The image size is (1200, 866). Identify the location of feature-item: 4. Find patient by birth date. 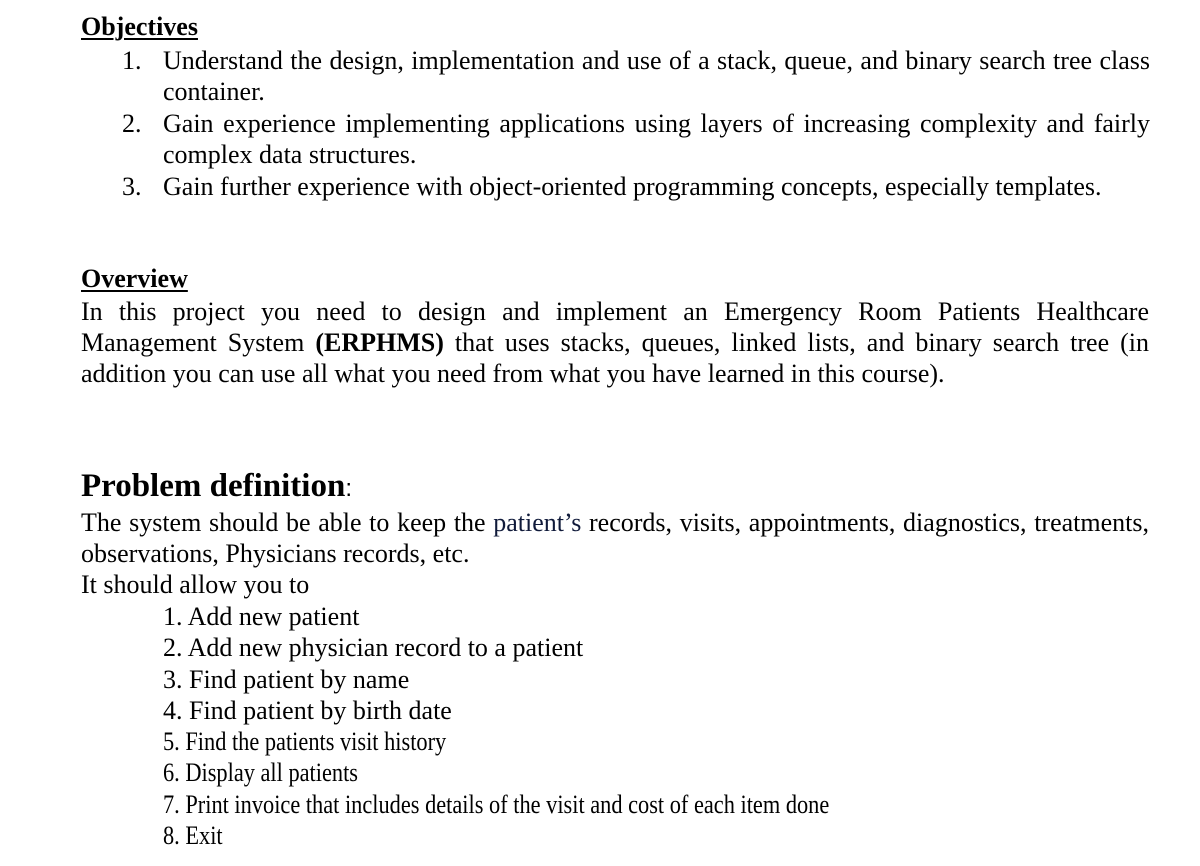
(550, 710).